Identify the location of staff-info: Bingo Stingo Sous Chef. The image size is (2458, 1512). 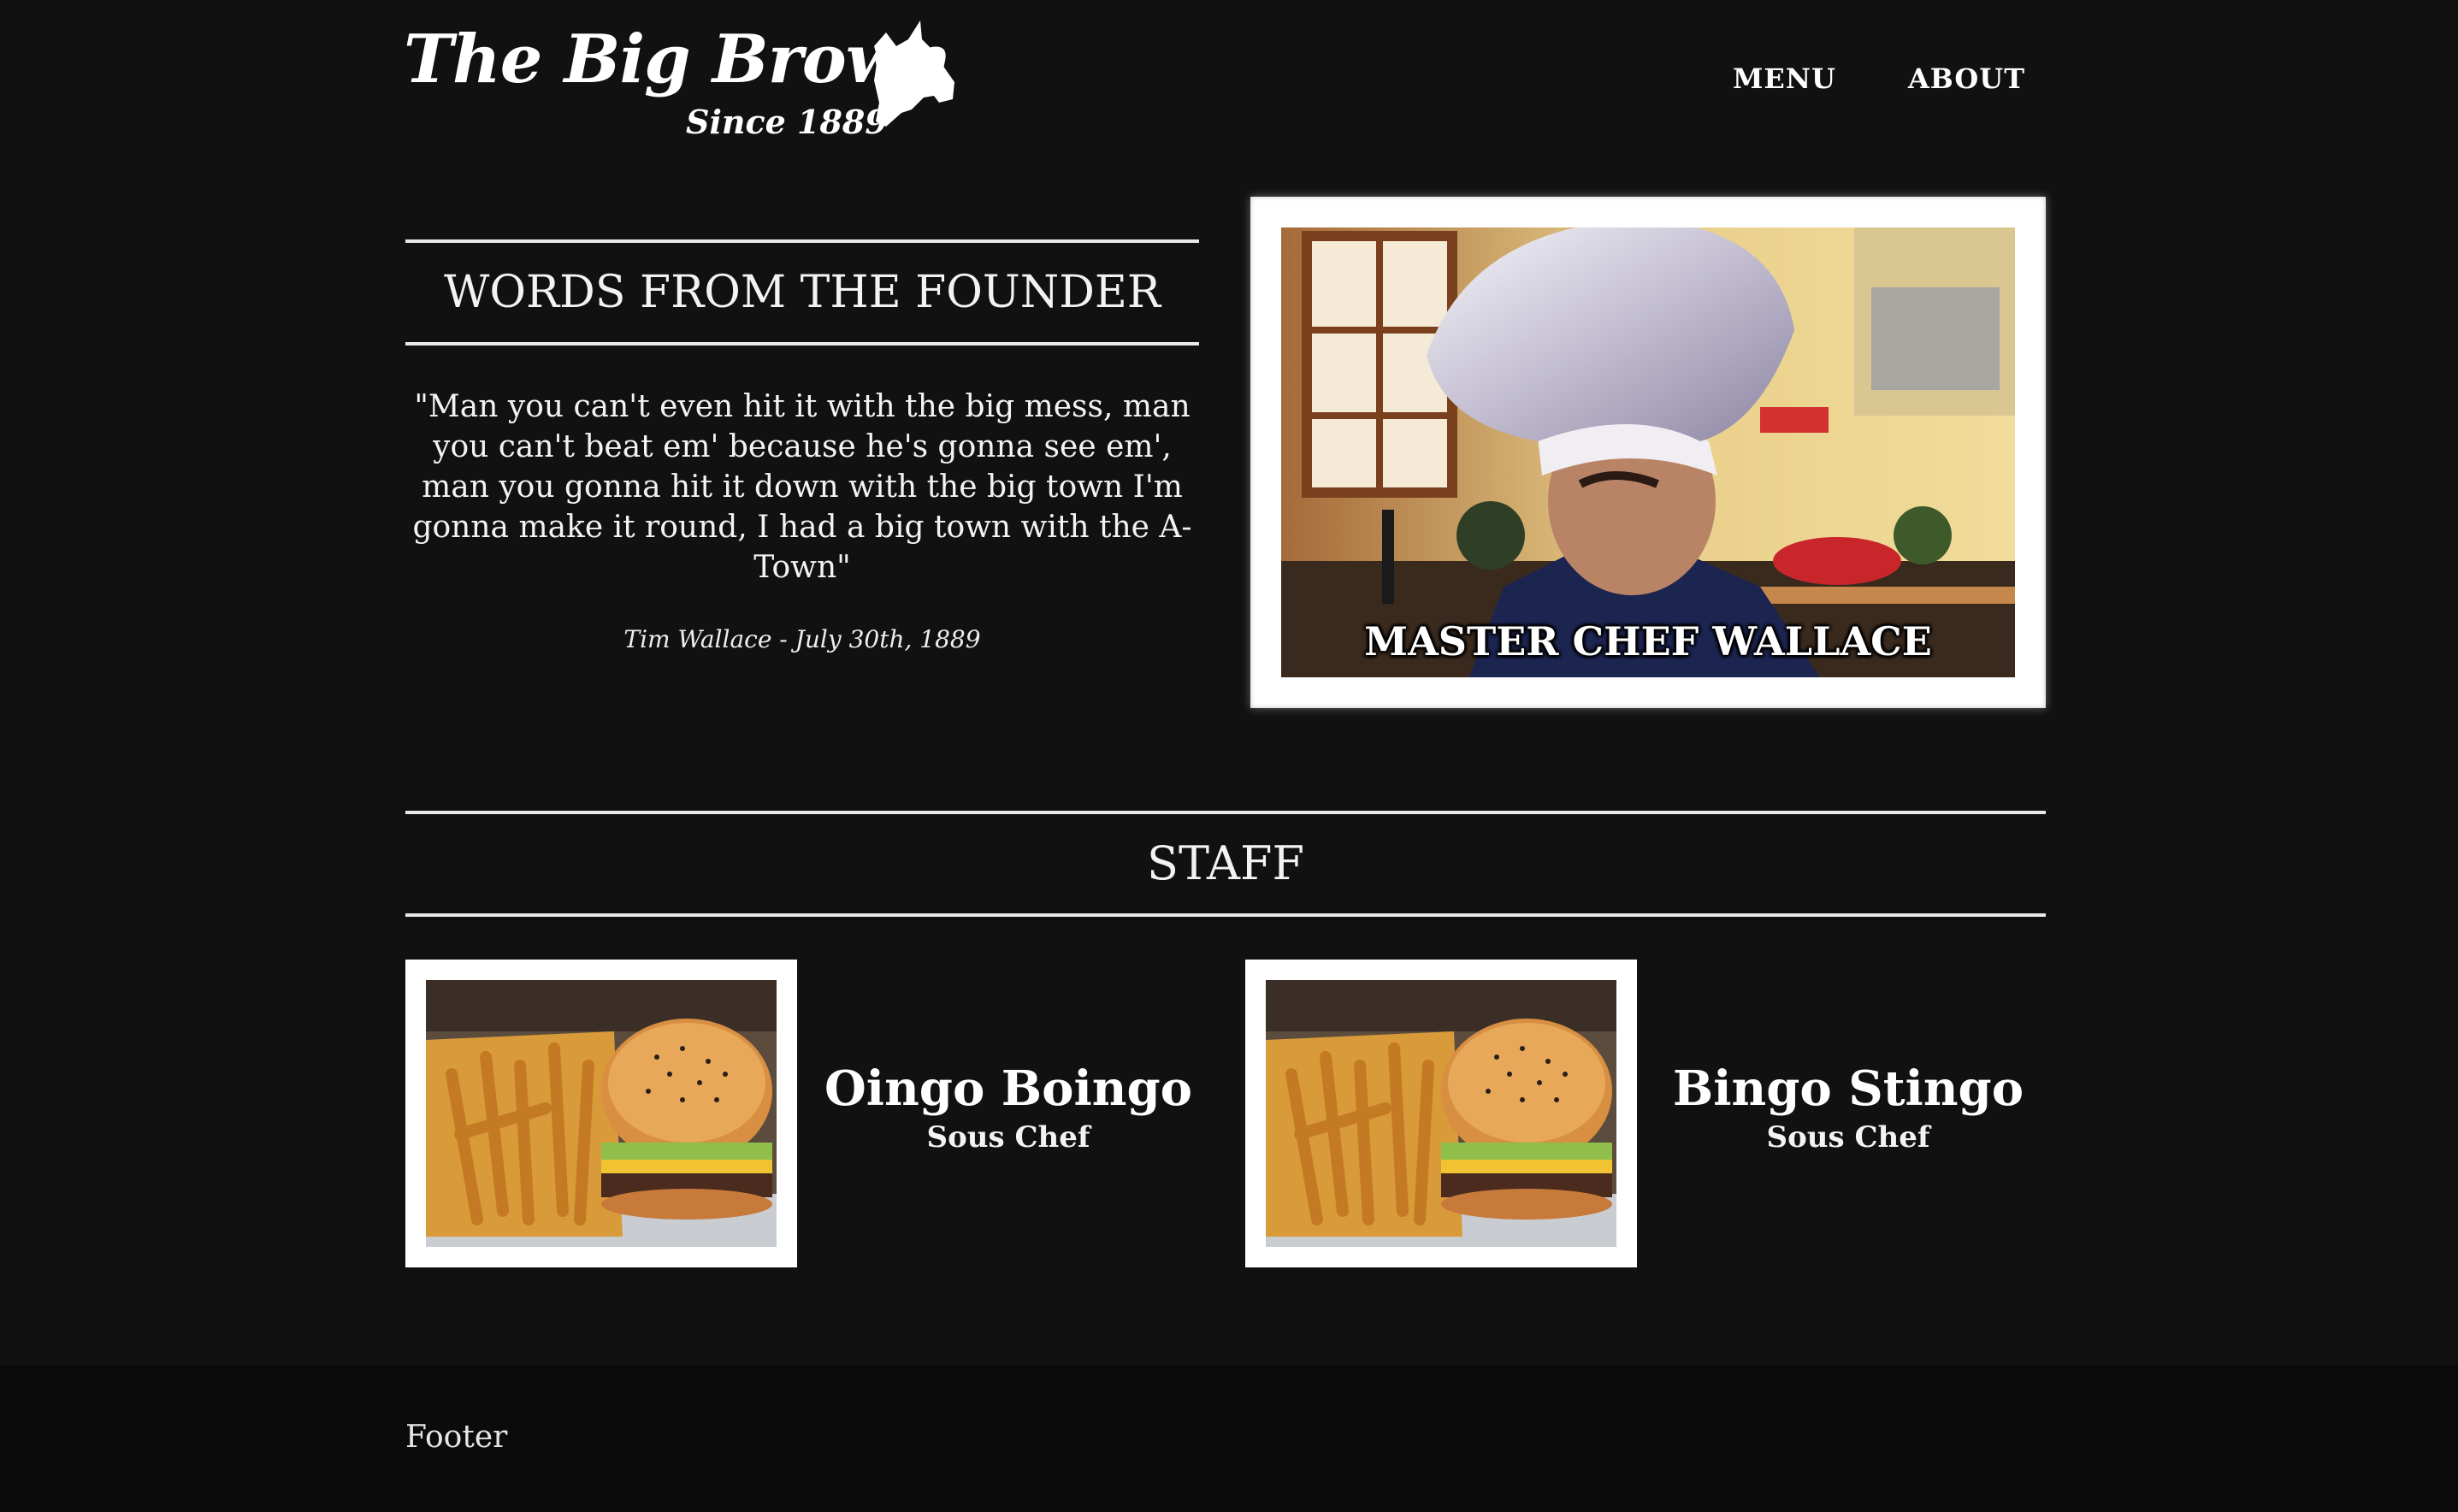
(1848, 1107).